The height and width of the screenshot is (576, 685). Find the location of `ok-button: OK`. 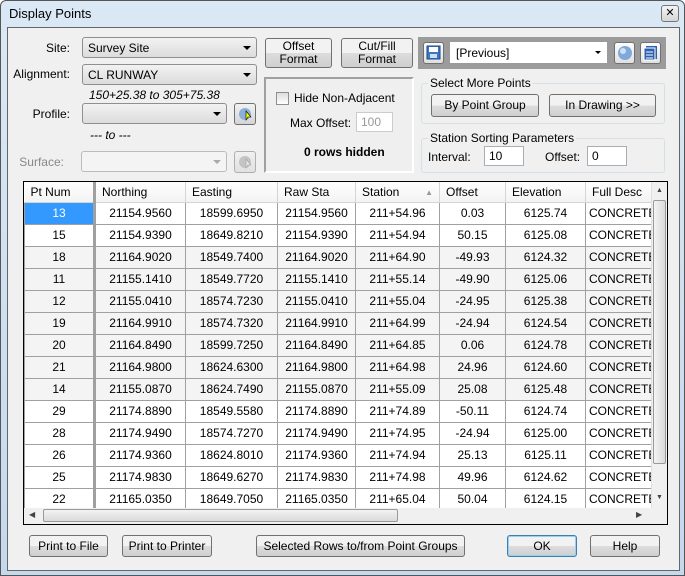

ok-button: OK is located at coordinates (542, 546).